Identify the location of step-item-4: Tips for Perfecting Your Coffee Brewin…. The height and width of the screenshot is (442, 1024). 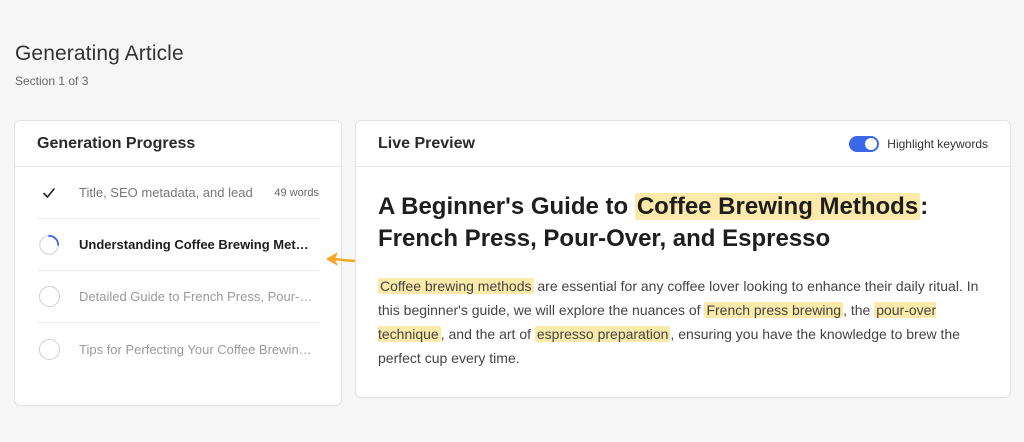
(178, 349).